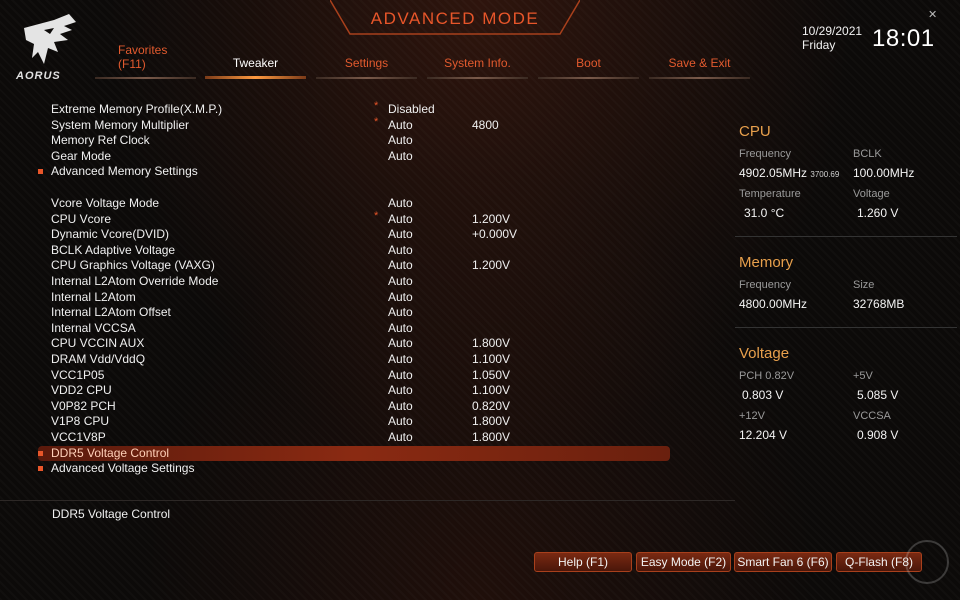 The width and height of the screenshot is (960, 600). I want to click on setting-row: CPU VCCIN AUX Auto 1.800V, so click(354, 344).